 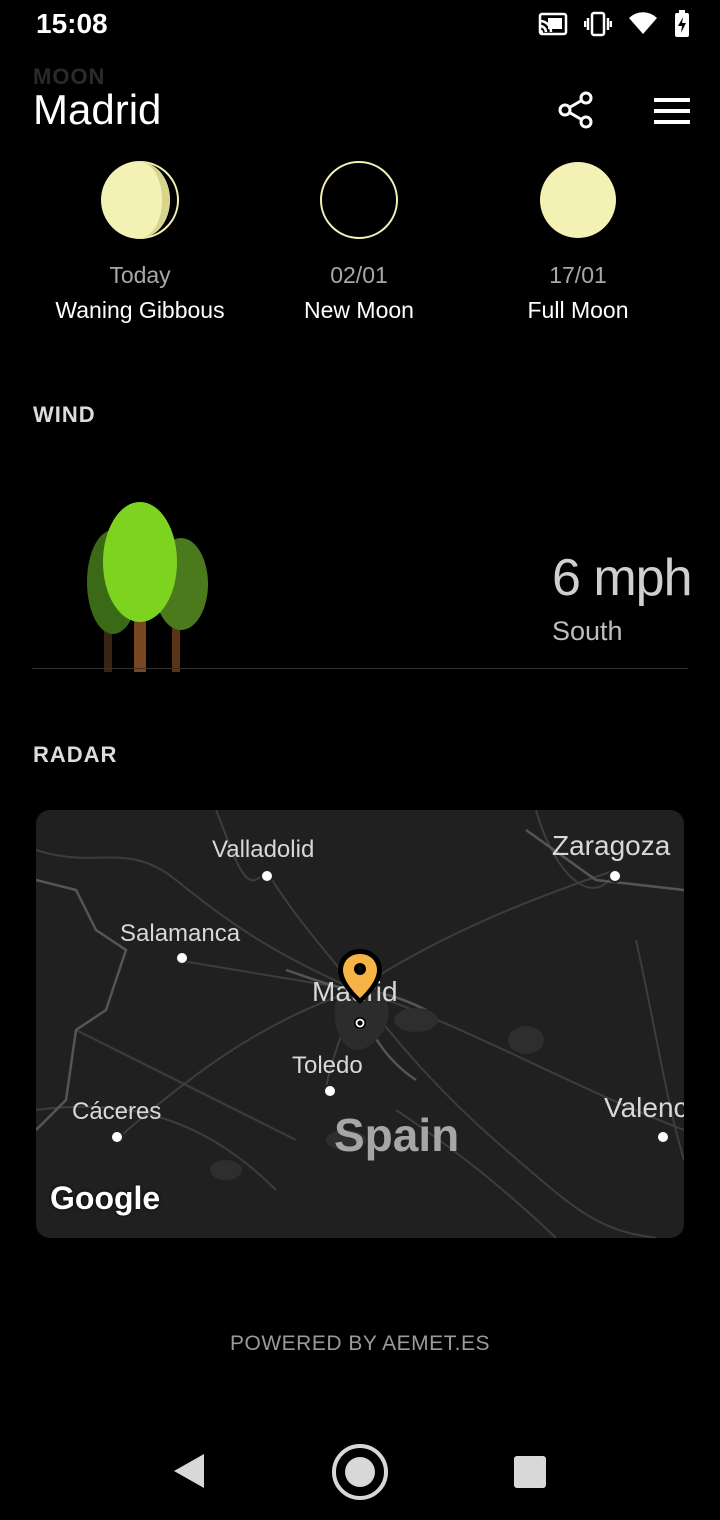 I want to click on nav-home-button, so click(x=360, y=1474).